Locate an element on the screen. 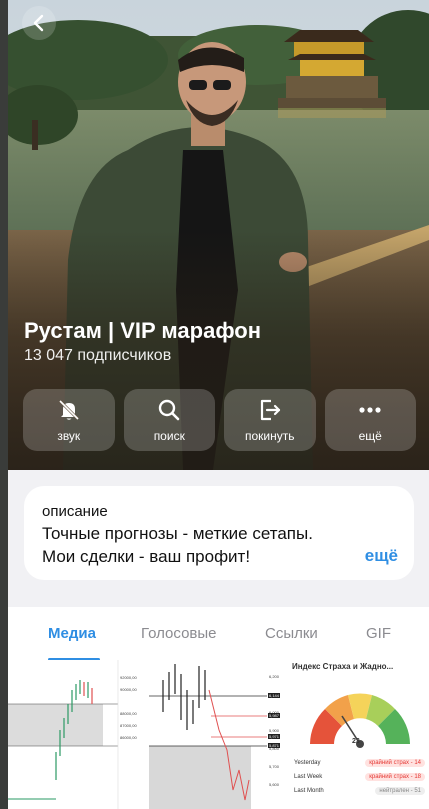 Image resolution: width=429 pixels, height=809 pixels. fg-row-value: крайний страх - 14 is located at coordinates (395, 763).